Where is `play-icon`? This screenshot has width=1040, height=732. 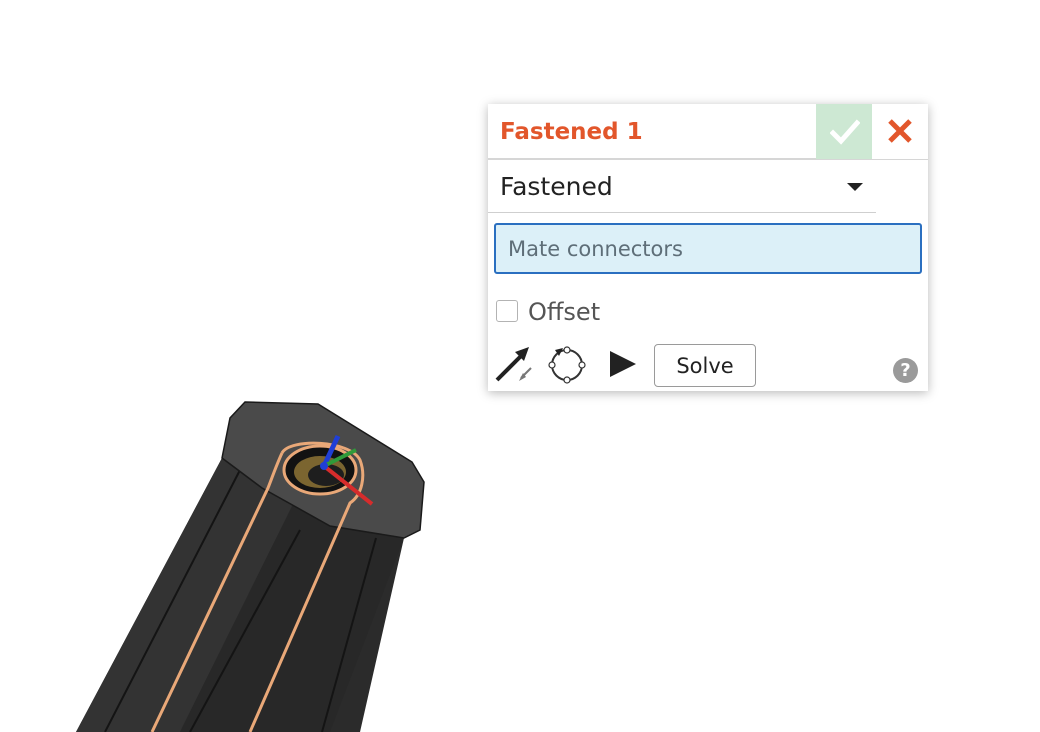
play-icon is located at coordinates (623, 364).